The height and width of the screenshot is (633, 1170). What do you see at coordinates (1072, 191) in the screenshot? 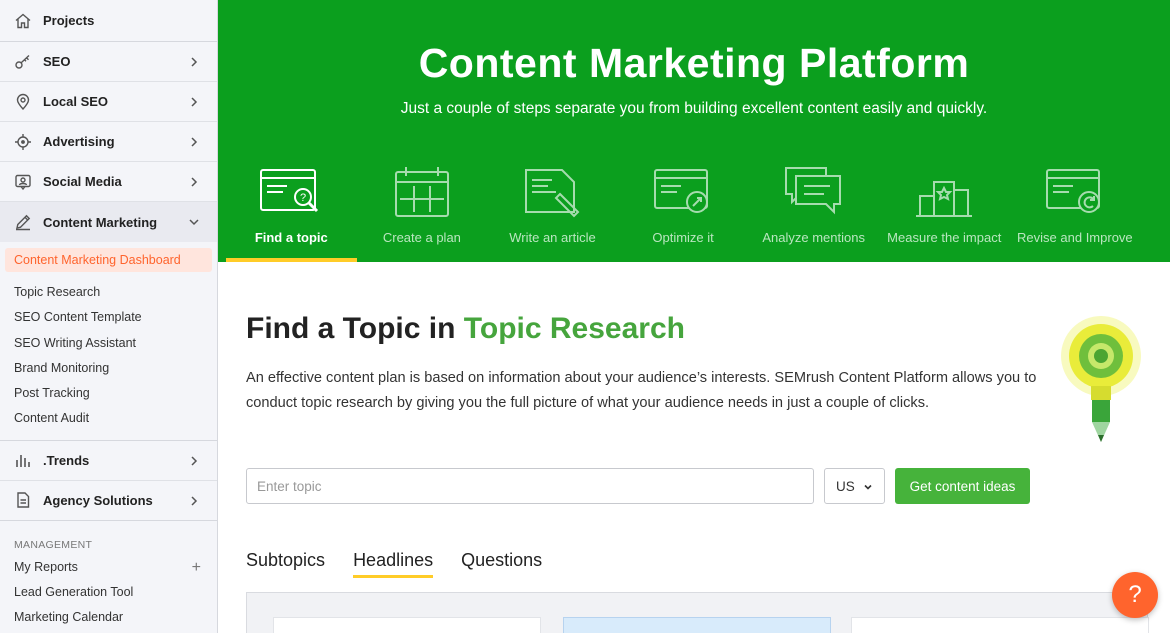
I see `refresh-document-icon` at bounding box center [1072, 191].